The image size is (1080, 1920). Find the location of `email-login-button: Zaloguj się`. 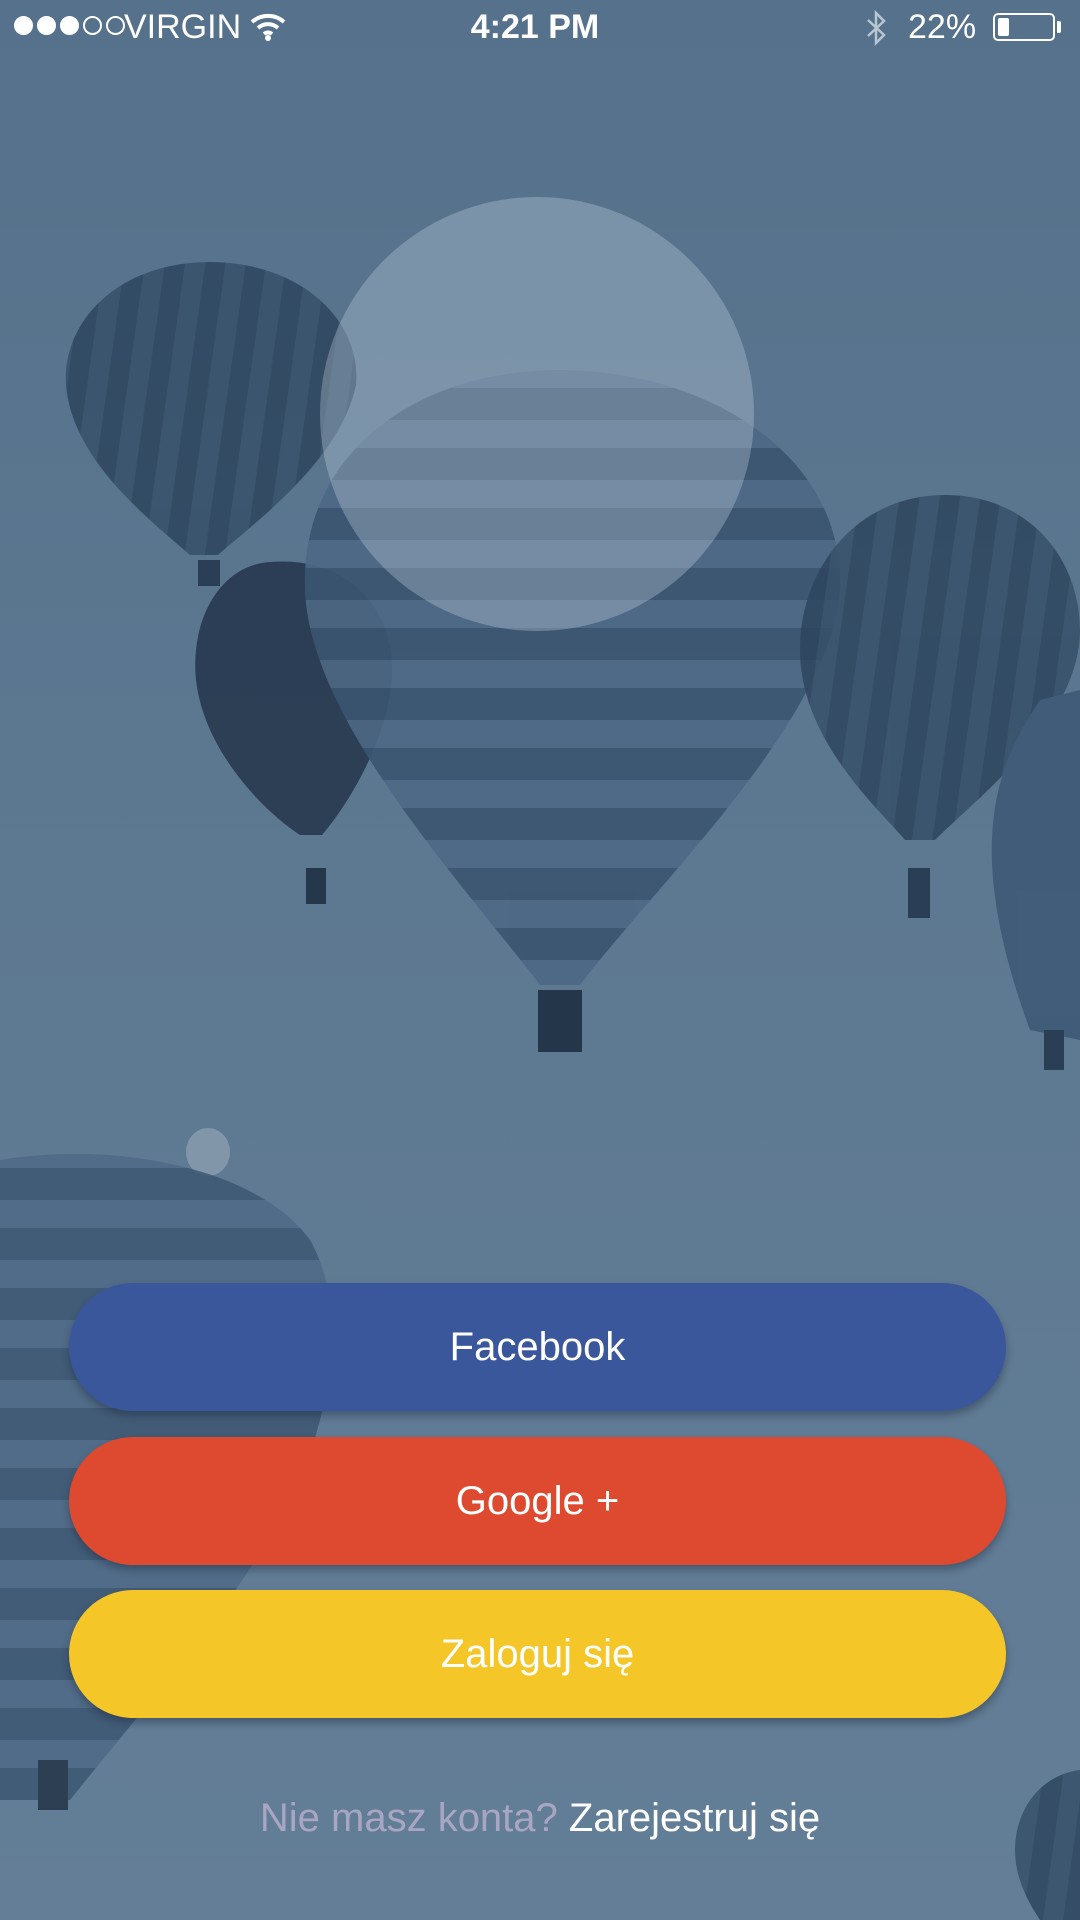

email-login-button: Zaloguj się is located at coordinates (537, 1654).